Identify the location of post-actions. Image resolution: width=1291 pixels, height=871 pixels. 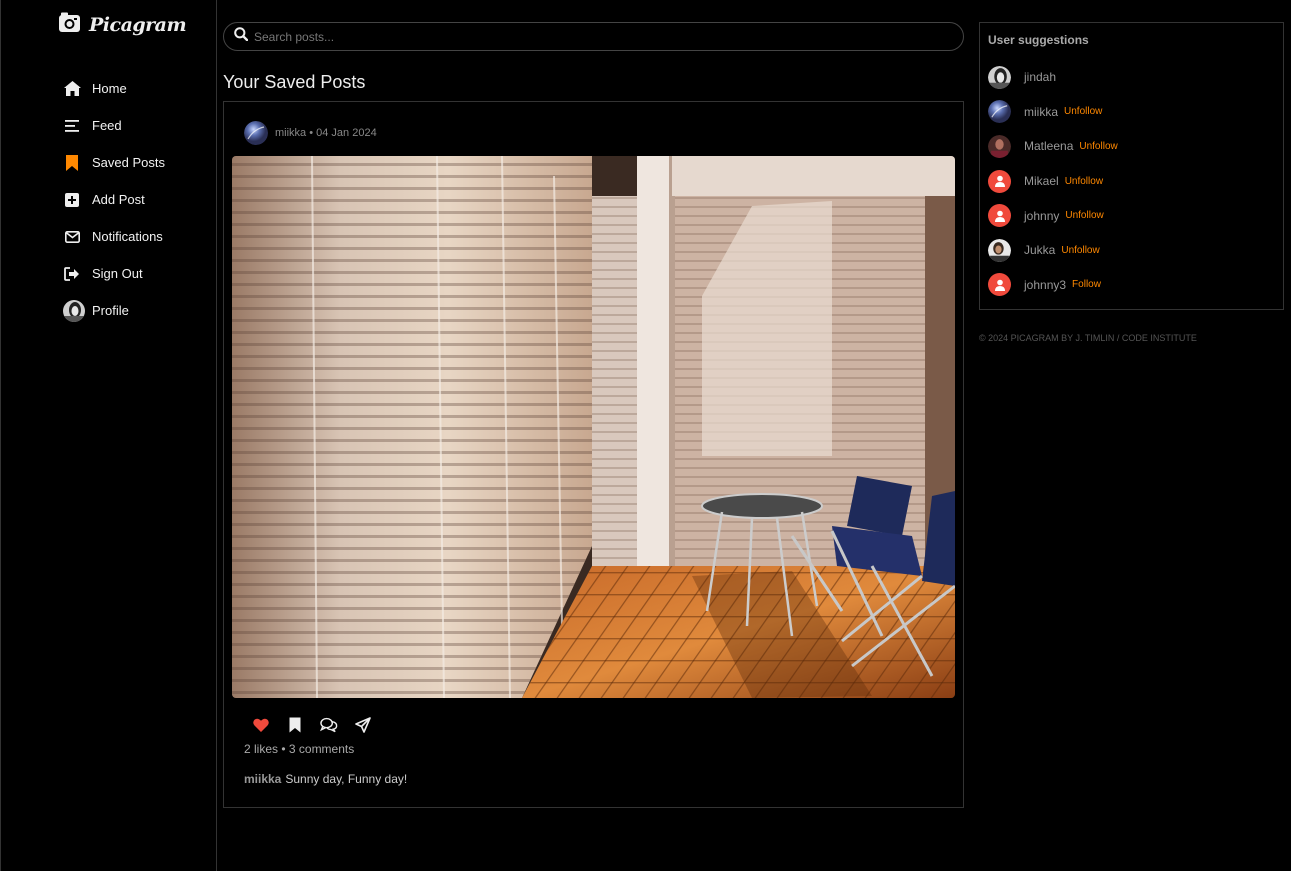
(312, 725).